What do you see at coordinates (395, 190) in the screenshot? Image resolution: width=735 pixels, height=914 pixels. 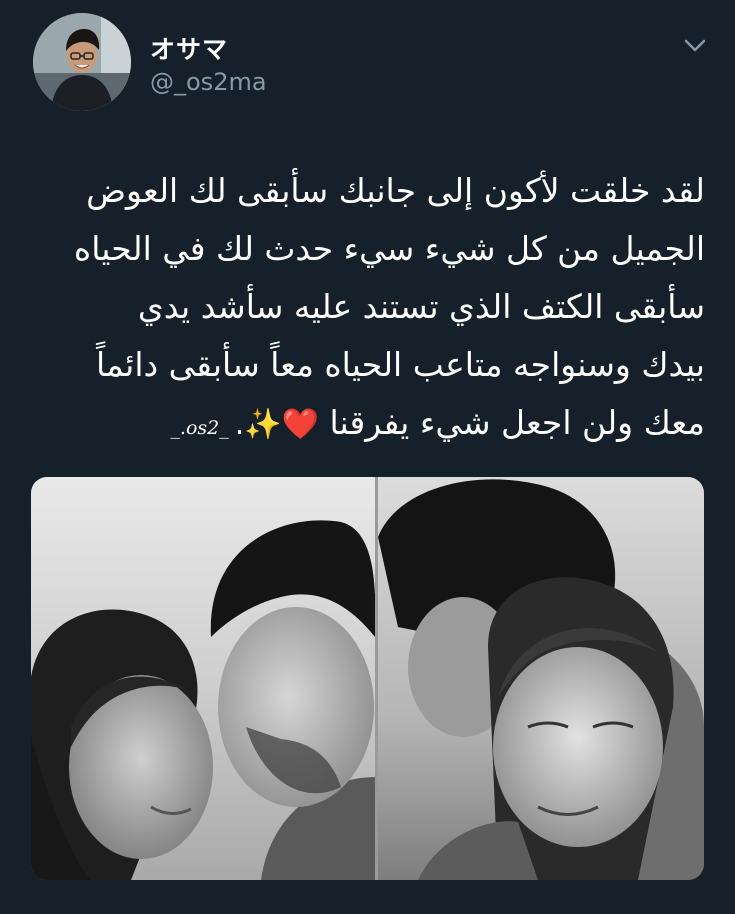 I see `tweet-text-line: لقد خلقت لأكون إلى جانبك سأبقى لك العوض` at bounding box center [395, 190].